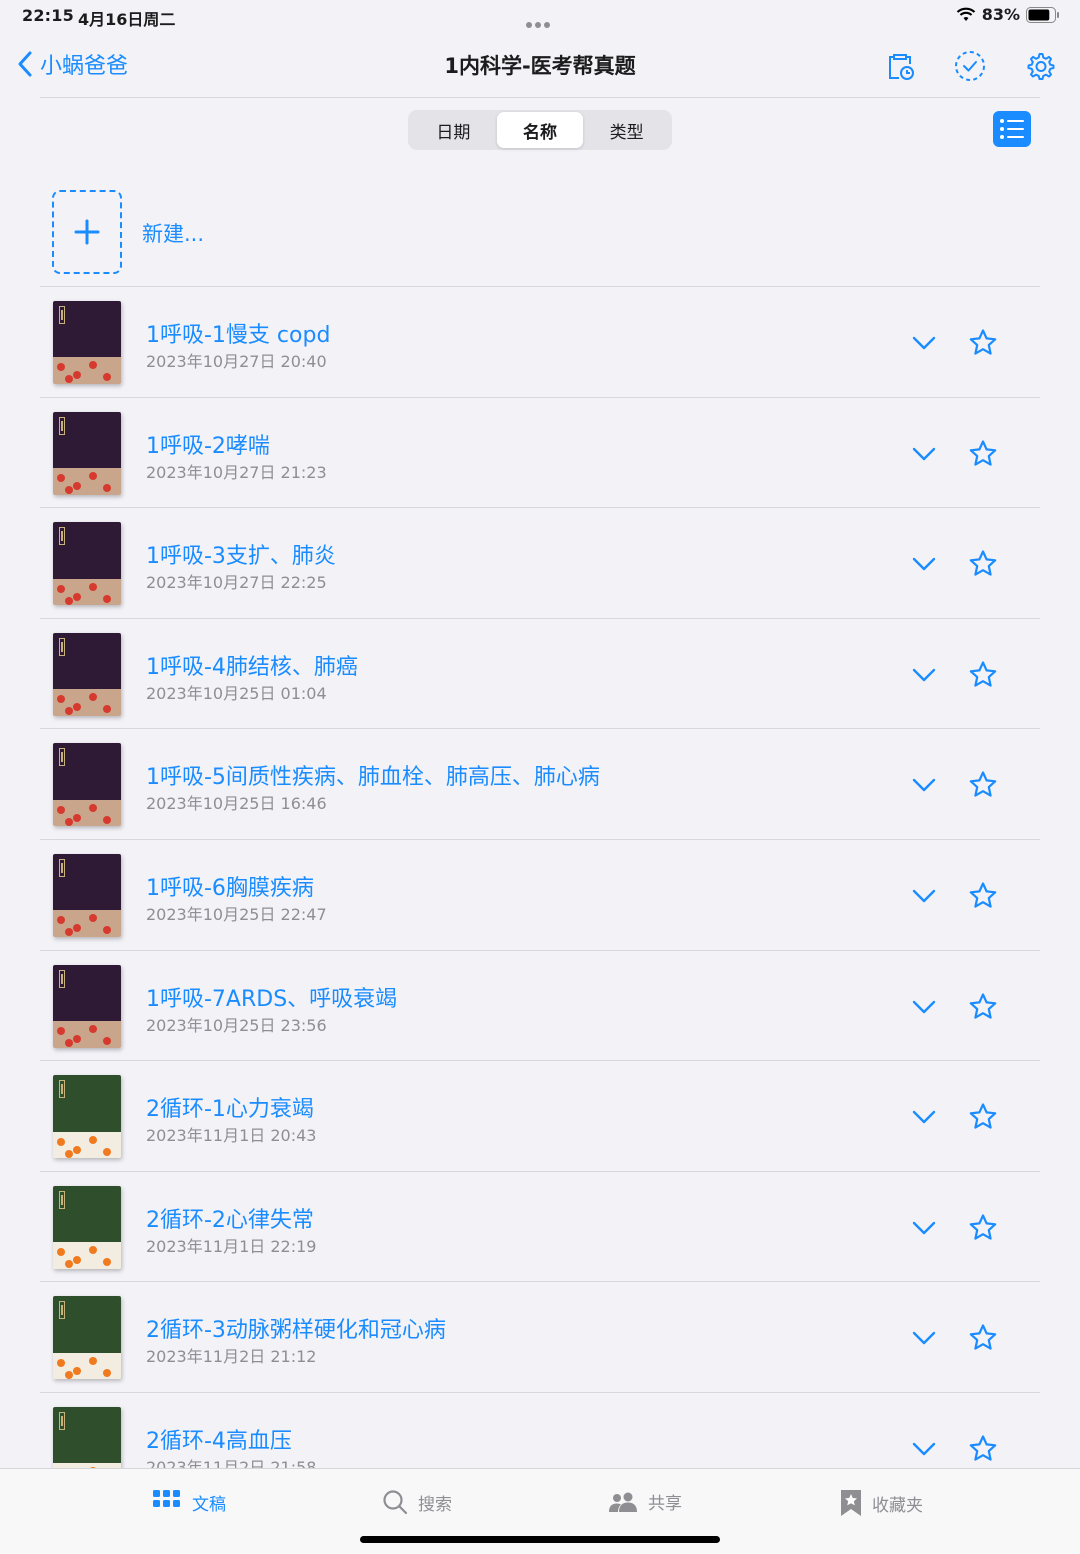  What do you see at coordinates (84, 66) in the screenshot?
I see `back-label: 小蜗爸爸` at bounding box center [84, 66].